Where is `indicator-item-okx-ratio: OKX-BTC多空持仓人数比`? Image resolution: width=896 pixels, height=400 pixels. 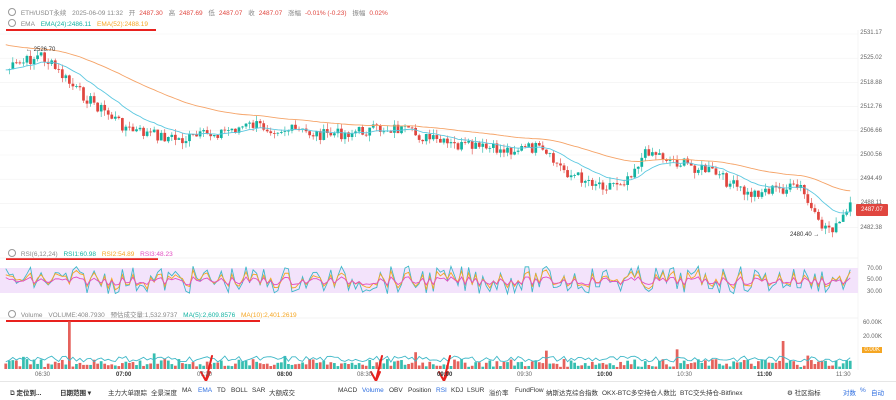 indicator-item-okx-ratio: OKX-BTC多空持仓人数比 is located at coordinates (639, 392).